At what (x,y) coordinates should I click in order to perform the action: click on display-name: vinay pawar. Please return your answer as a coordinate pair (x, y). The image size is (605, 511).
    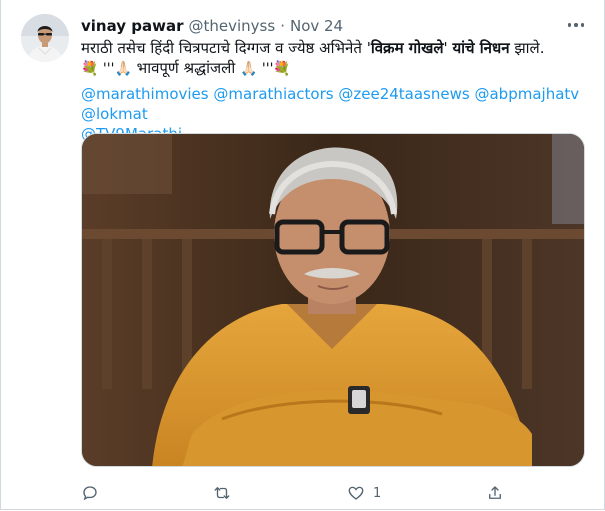
    Looking at the image, I should click on (132, 26).